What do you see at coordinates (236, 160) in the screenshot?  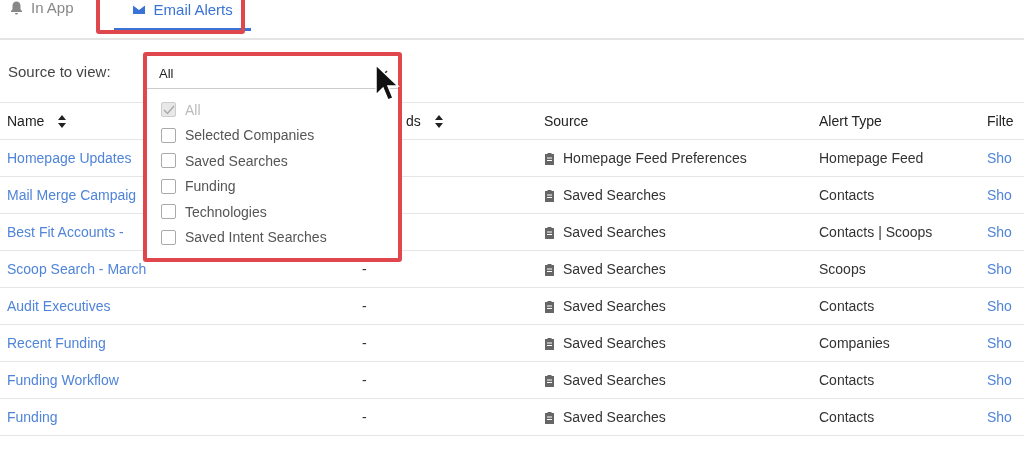 I see `option-label: Saved Searches` at bounding box center [236, 160].